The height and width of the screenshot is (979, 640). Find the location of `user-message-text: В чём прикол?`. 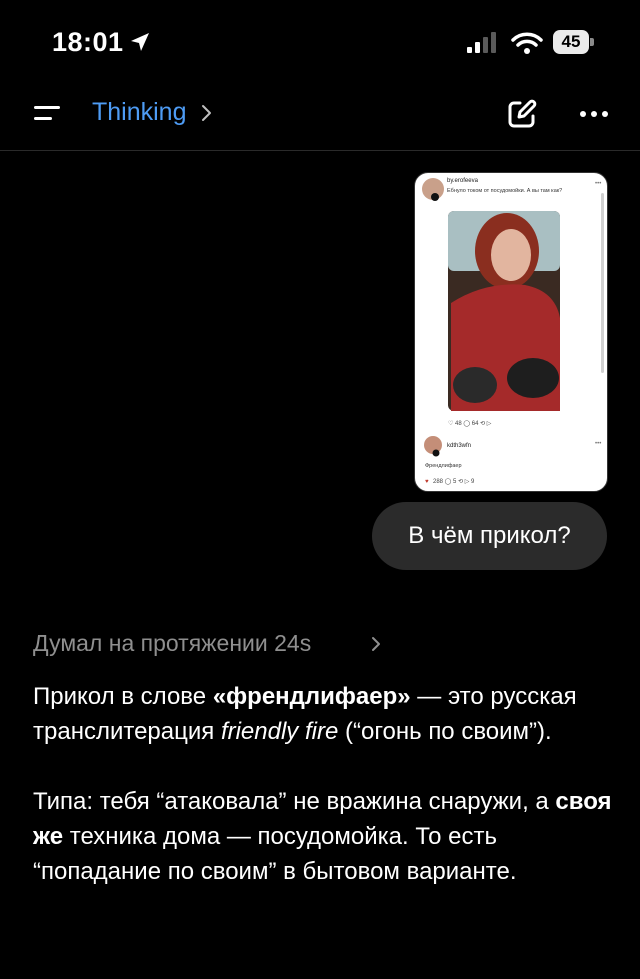

user-message-text: В чём прикол? is located at coordinates (489, 535).